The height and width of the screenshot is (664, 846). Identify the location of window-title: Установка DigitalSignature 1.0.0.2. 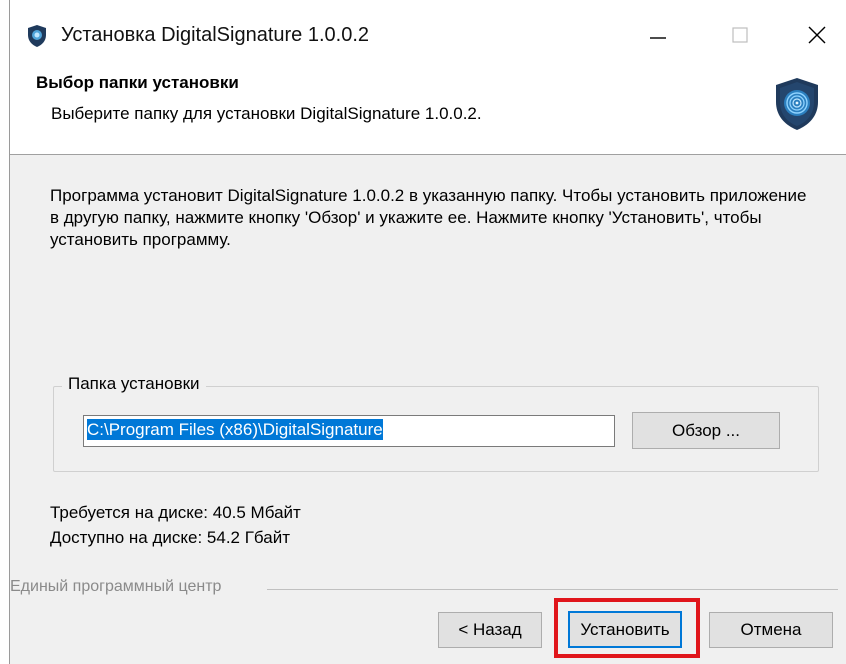
(215, 35).